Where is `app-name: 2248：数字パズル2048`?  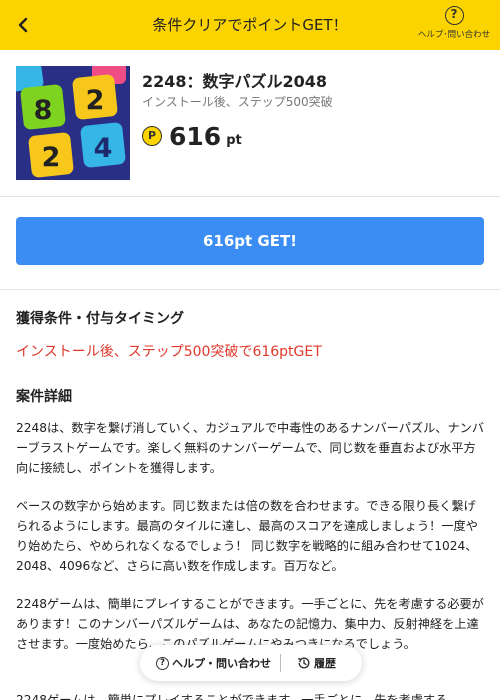 app-name: 2248：数字パズル2048 is located at coordinates (235, 81).